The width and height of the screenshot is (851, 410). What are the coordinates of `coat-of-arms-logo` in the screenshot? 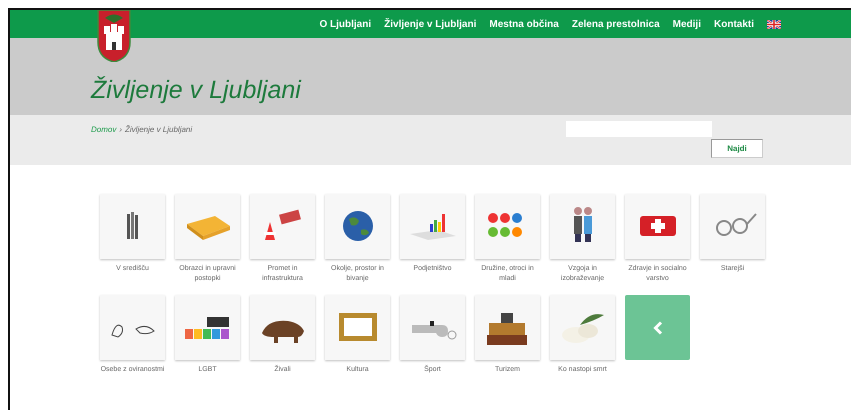 It's located at (114, 36).